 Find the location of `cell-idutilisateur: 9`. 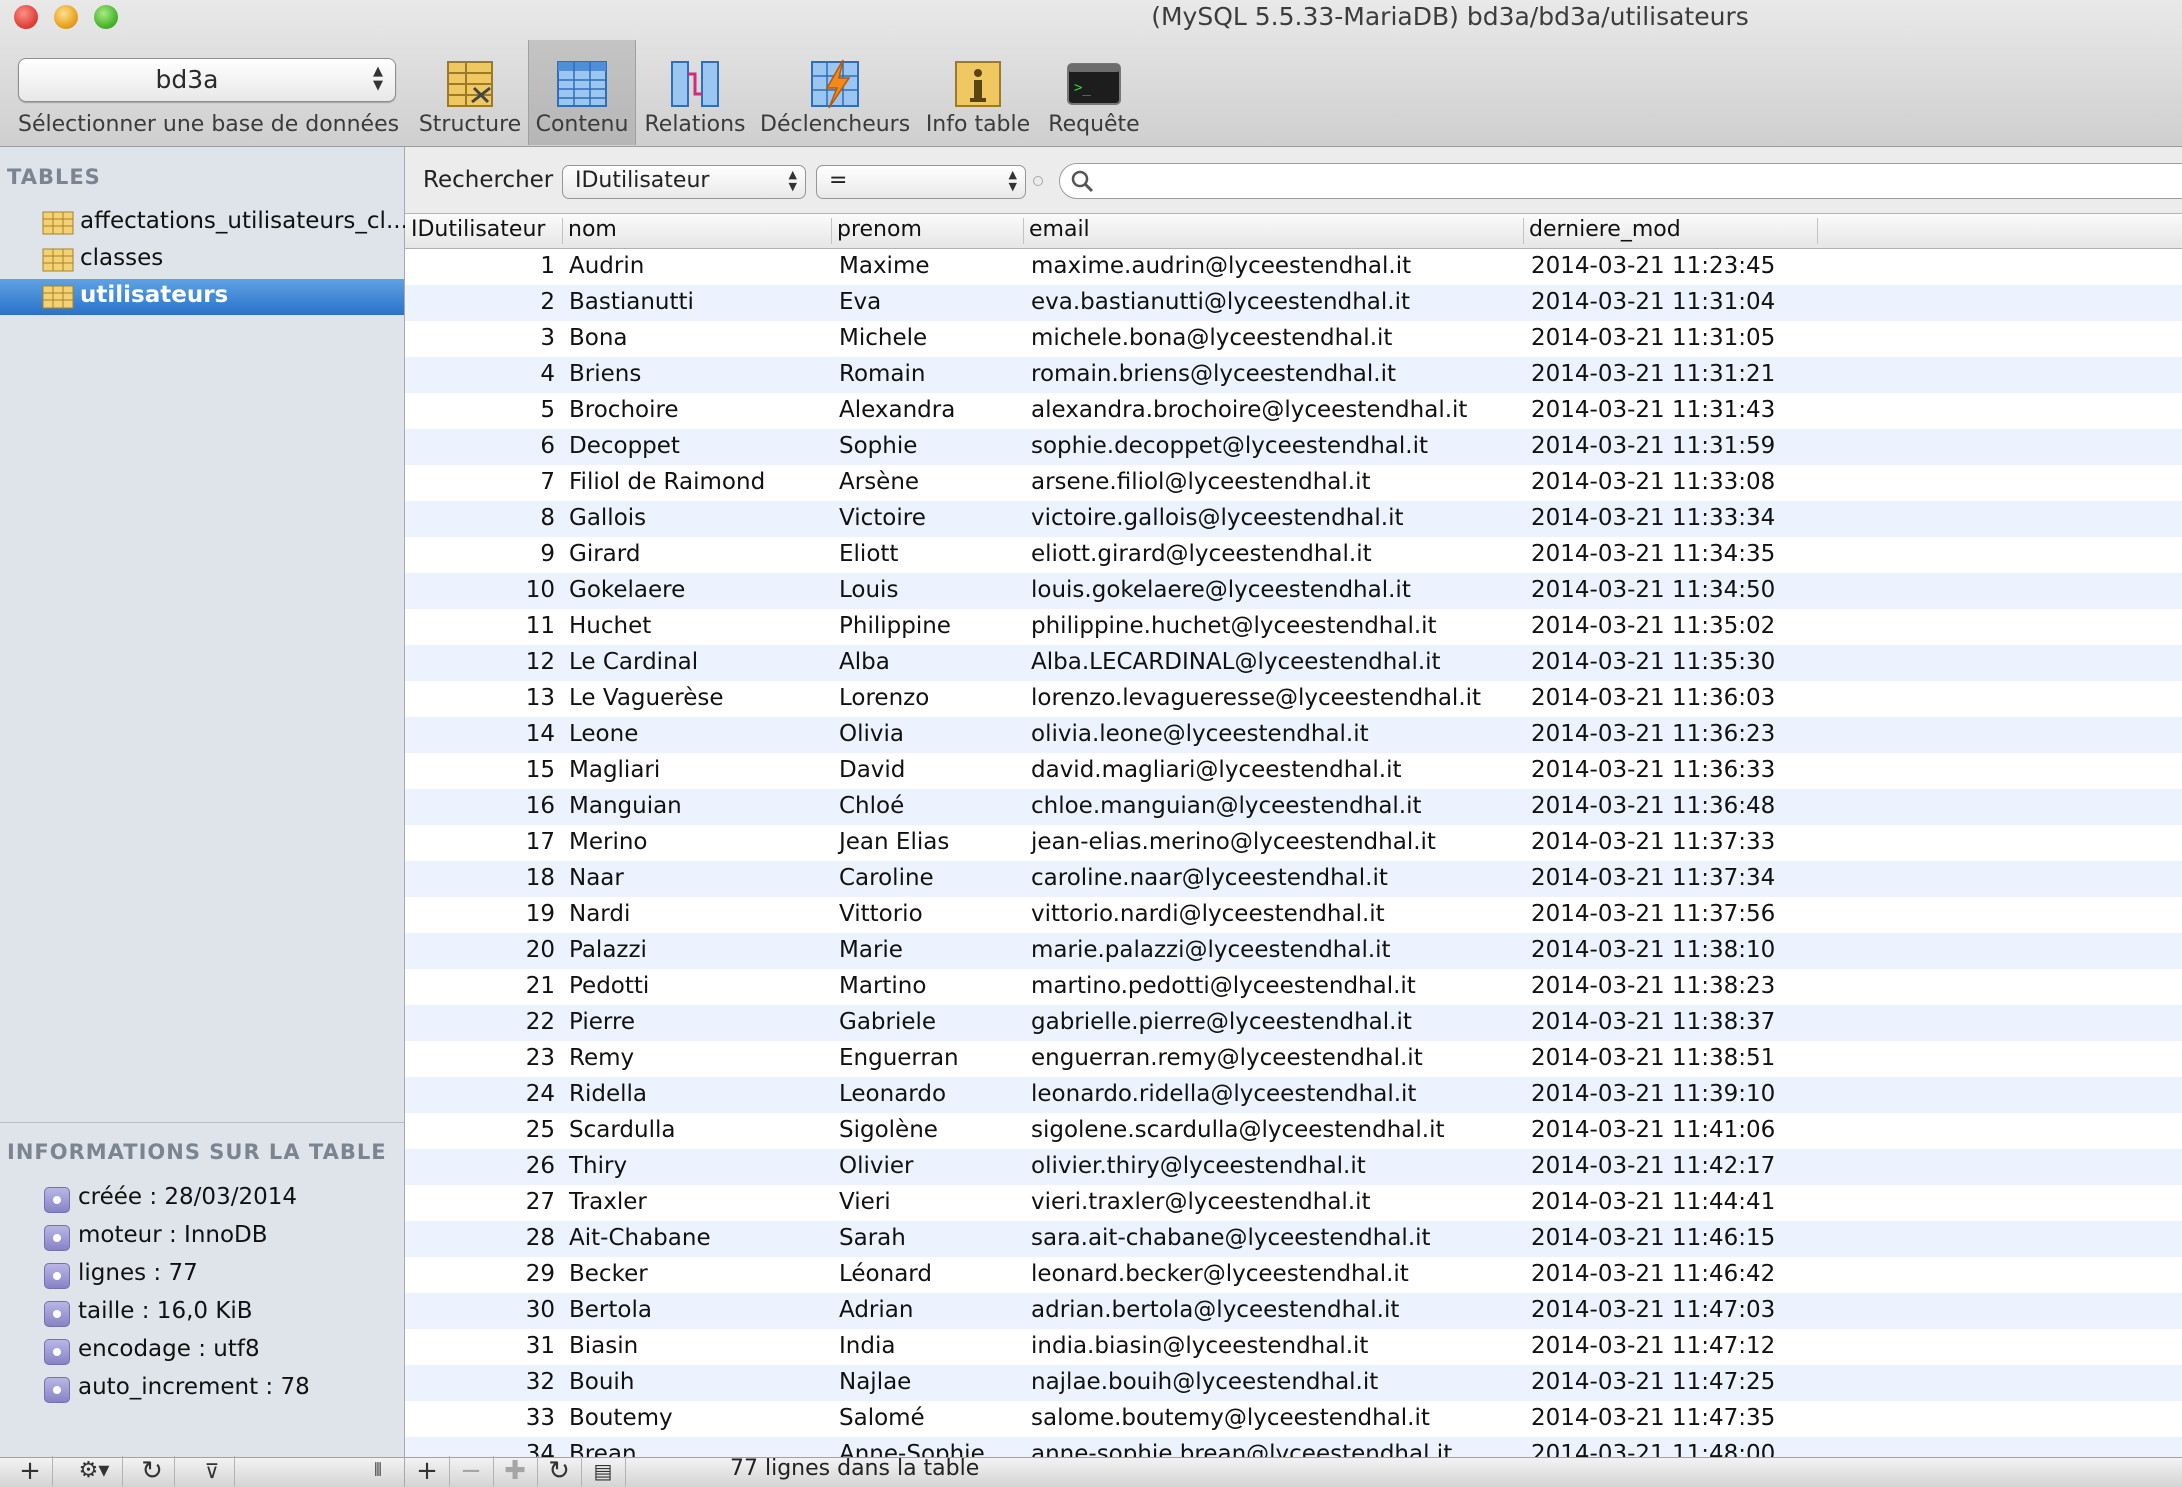

cell-idutilisateur: 9 is located at coordinates (480, 554).